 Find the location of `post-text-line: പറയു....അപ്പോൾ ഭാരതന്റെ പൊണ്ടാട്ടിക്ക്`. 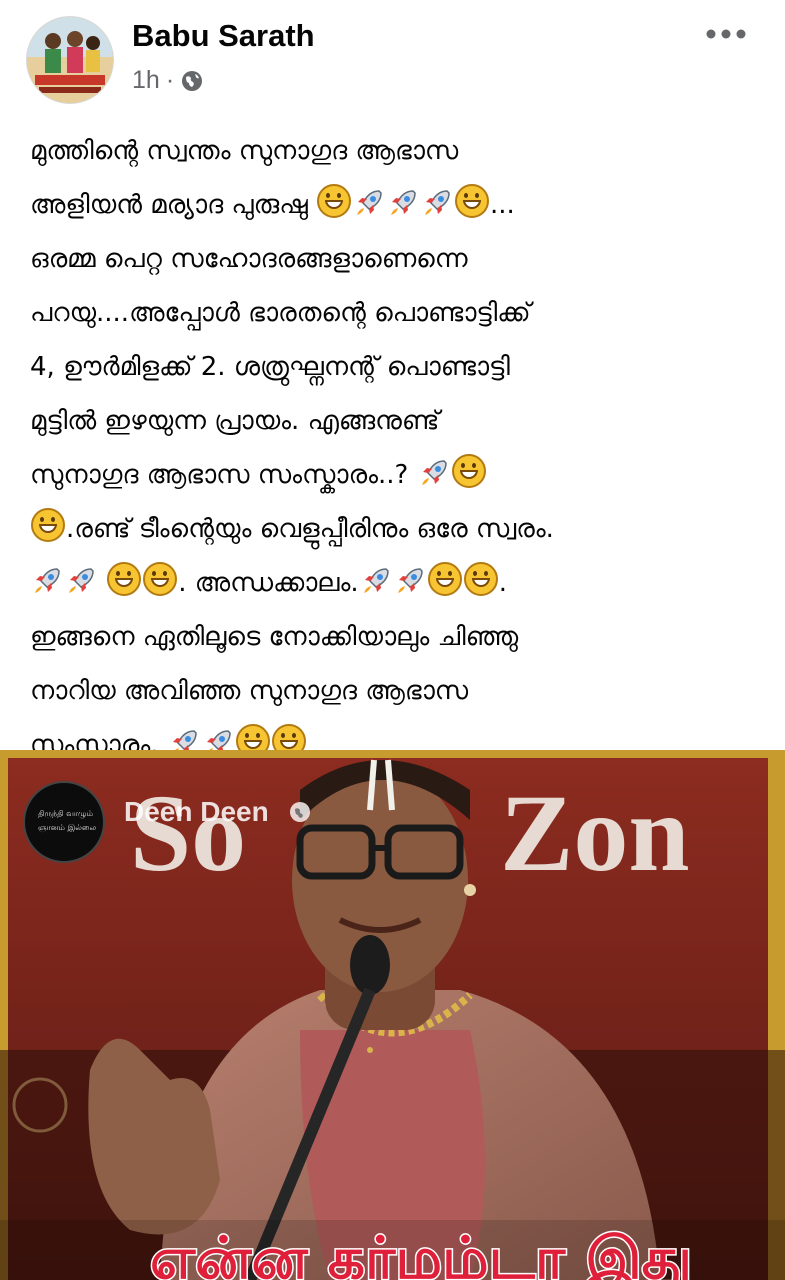

post-text-line: പറയു....അപ്പോൾ ഭാരതന്റെ പൊണ്ടാട്ടിക്ക് is located at coordinates (398, 313).